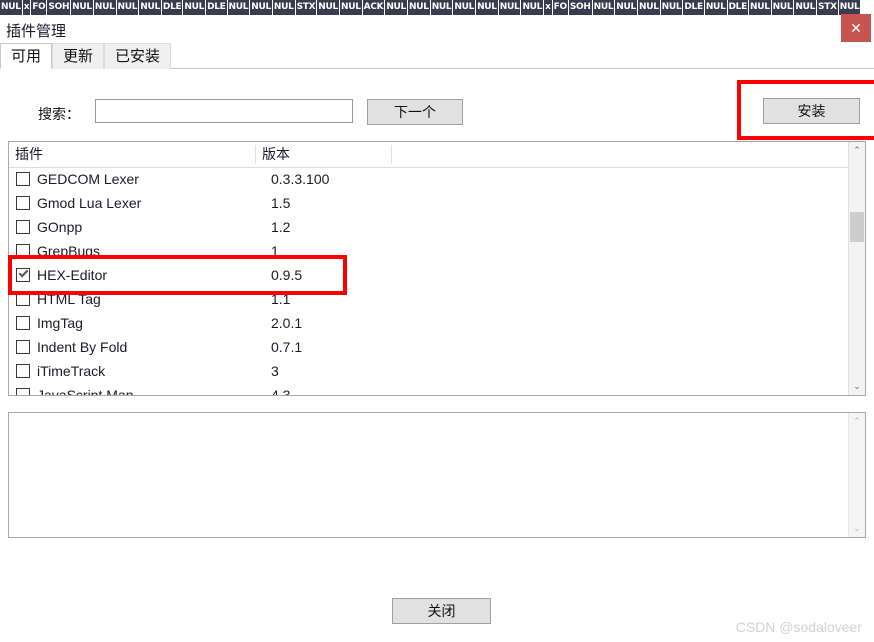 This screenshot has width=874, height=642. What do you see at coordinates (429, 372) in the screenshot?
I see `table-row: iTimeTrack 3` at bounding box center [429, 372].